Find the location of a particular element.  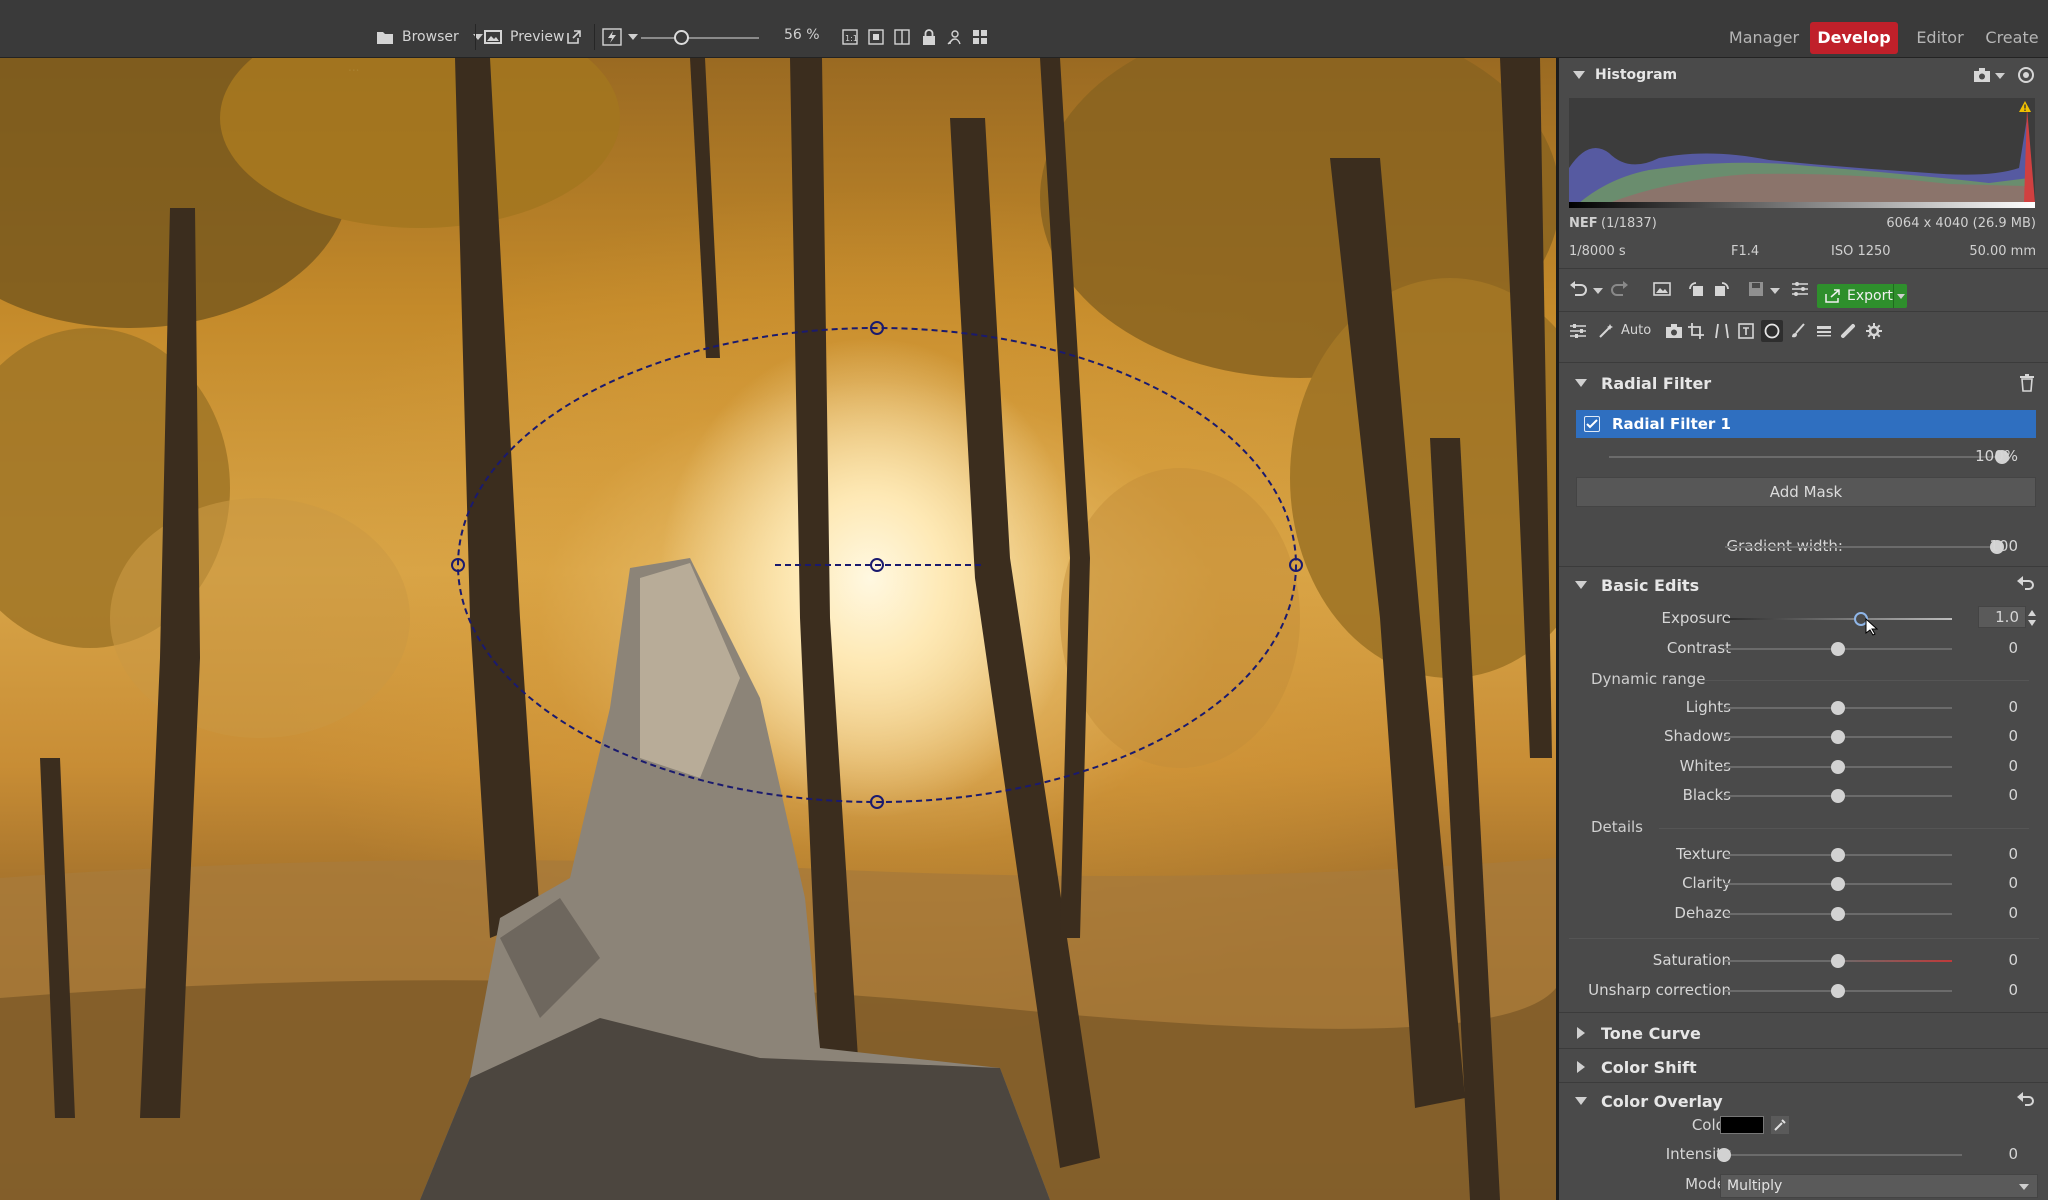

settings-icon is located at coordinates (2026, 75).